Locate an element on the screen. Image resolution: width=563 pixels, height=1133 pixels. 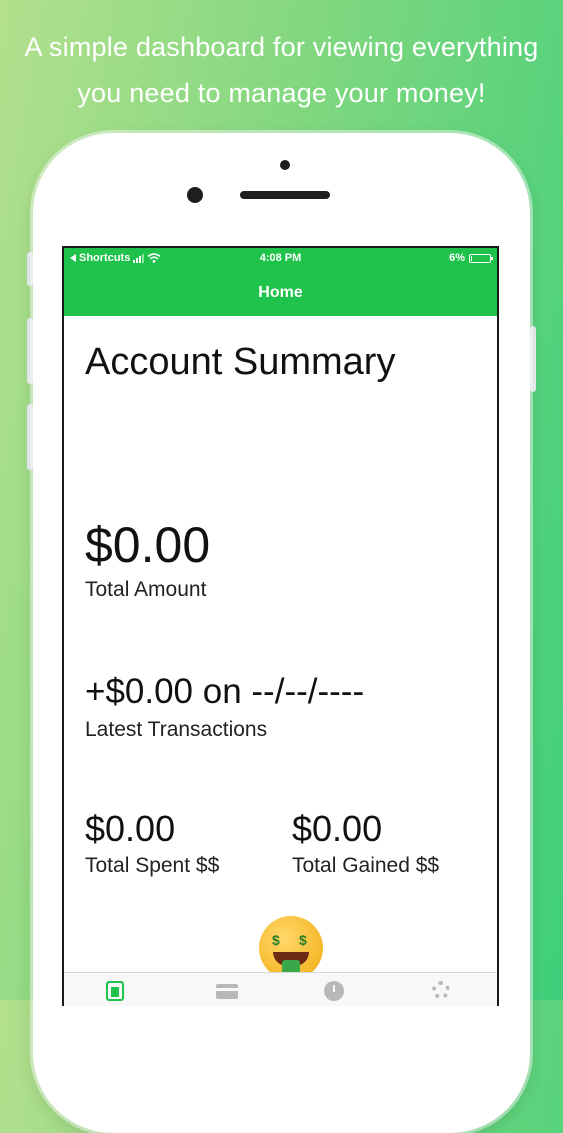
proximity-sensor is located at coordinates (285, 165).